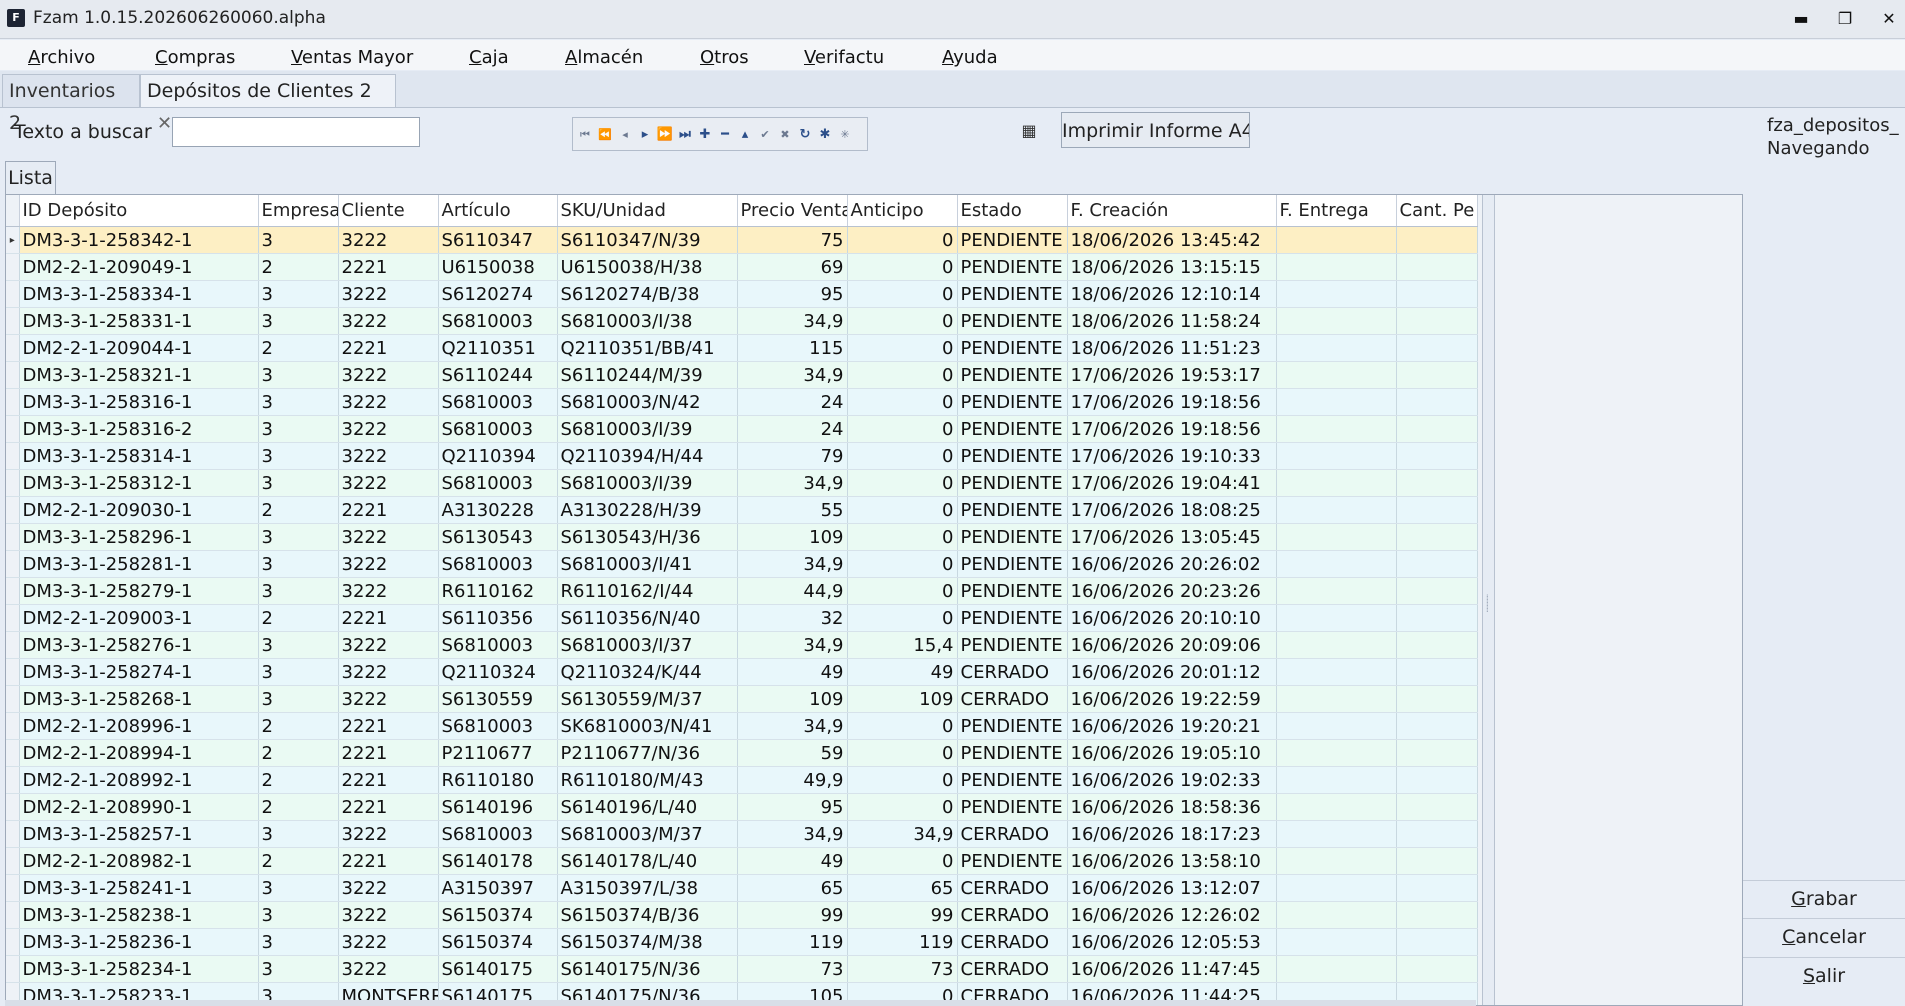  Describe the element at coordinates (388, 211) in the screenshot. I see `col-cliente-header: Cliente` at that location.